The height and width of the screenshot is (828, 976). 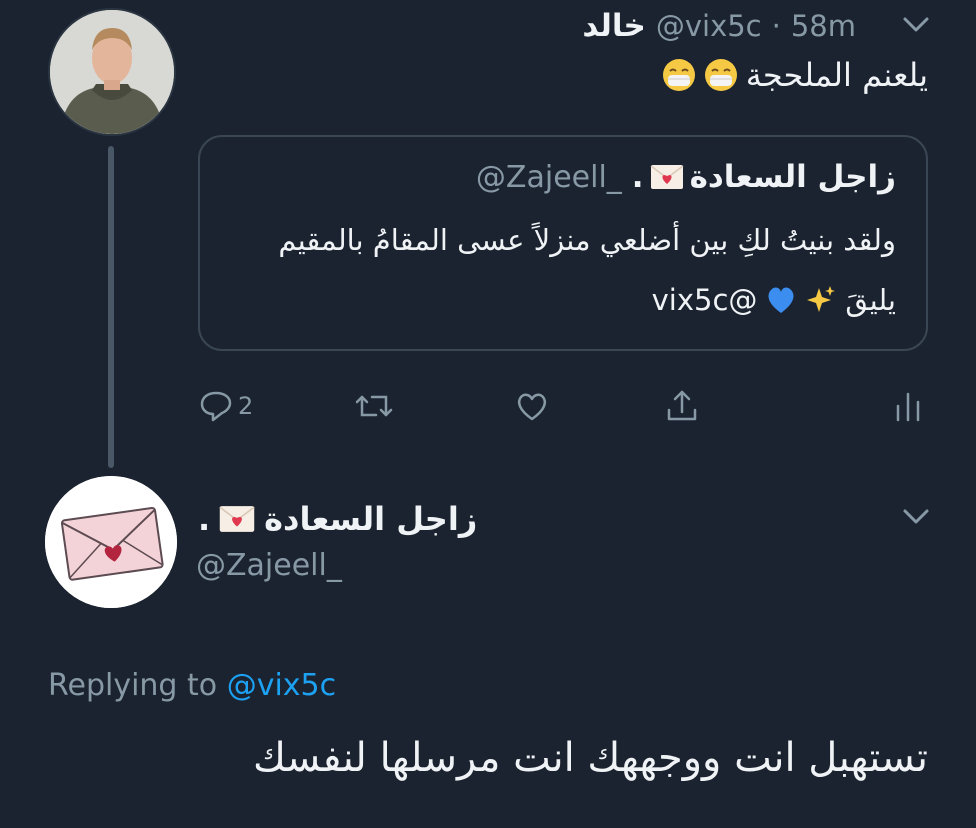 I want to click on quoted-display-name-text: زاجل السعادة, so click(x=792, y=177).